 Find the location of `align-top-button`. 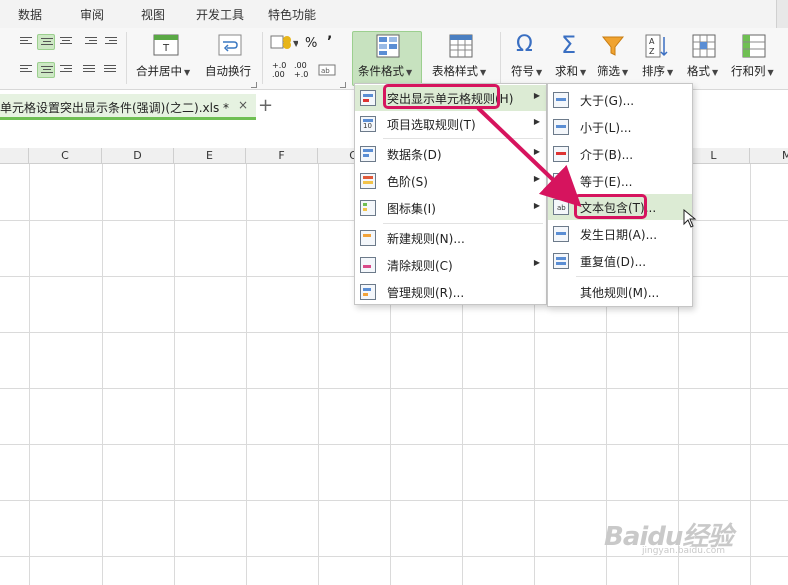

align-top-button is located at coordinates (26, 42).